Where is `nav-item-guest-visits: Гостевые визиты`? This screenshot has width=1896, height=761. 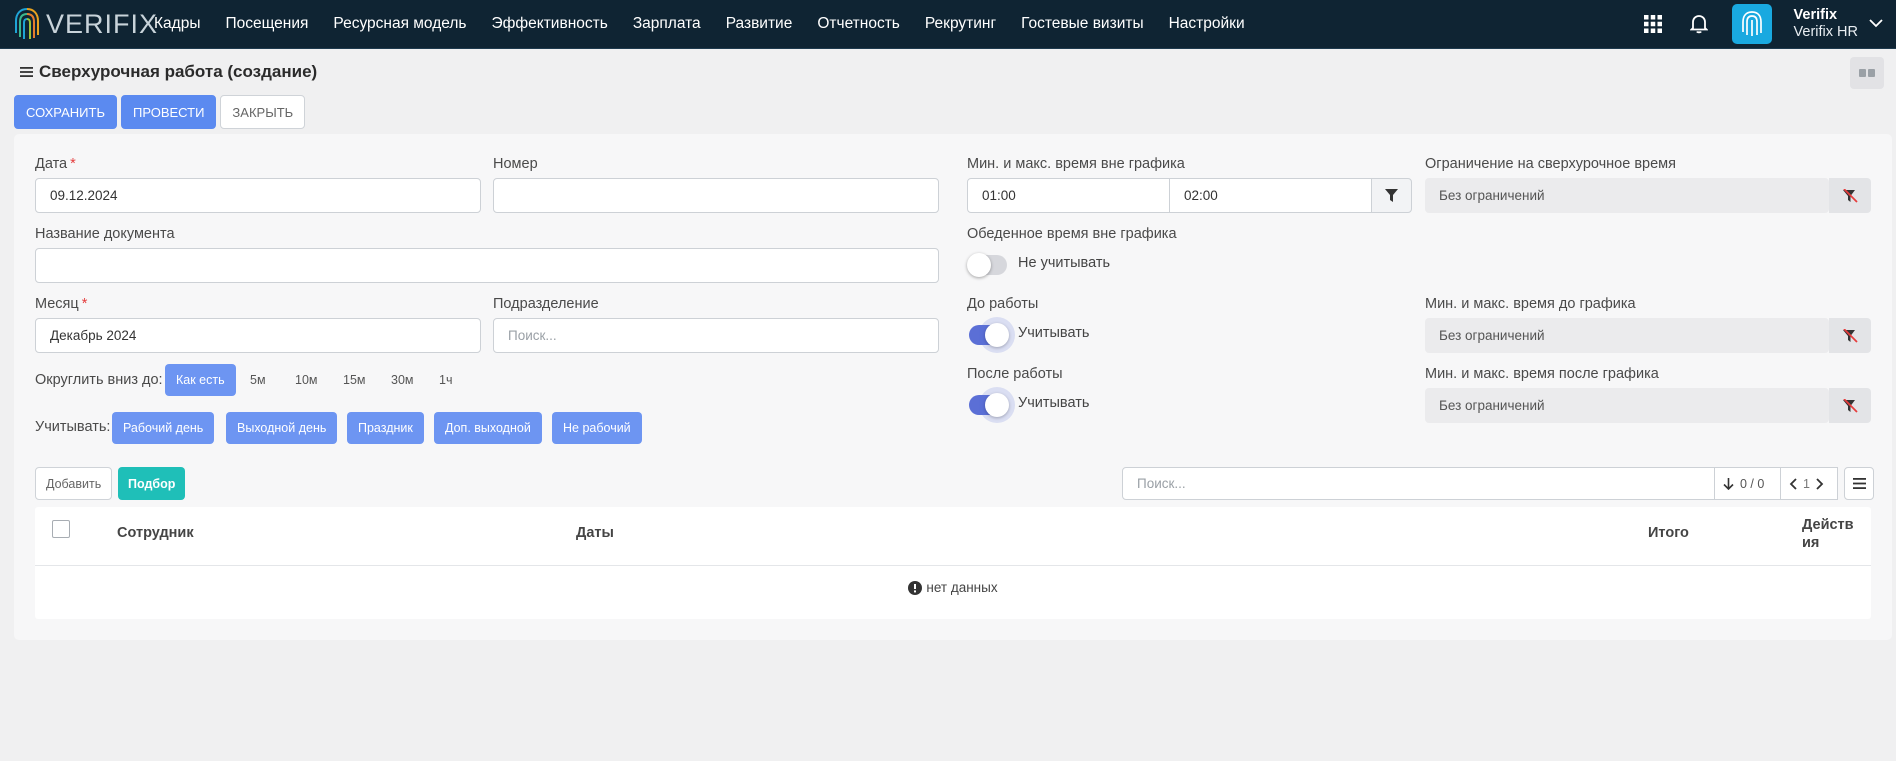 nav-item-guest-visits: Гостевые визиты is located at coordinates (1082, 24).